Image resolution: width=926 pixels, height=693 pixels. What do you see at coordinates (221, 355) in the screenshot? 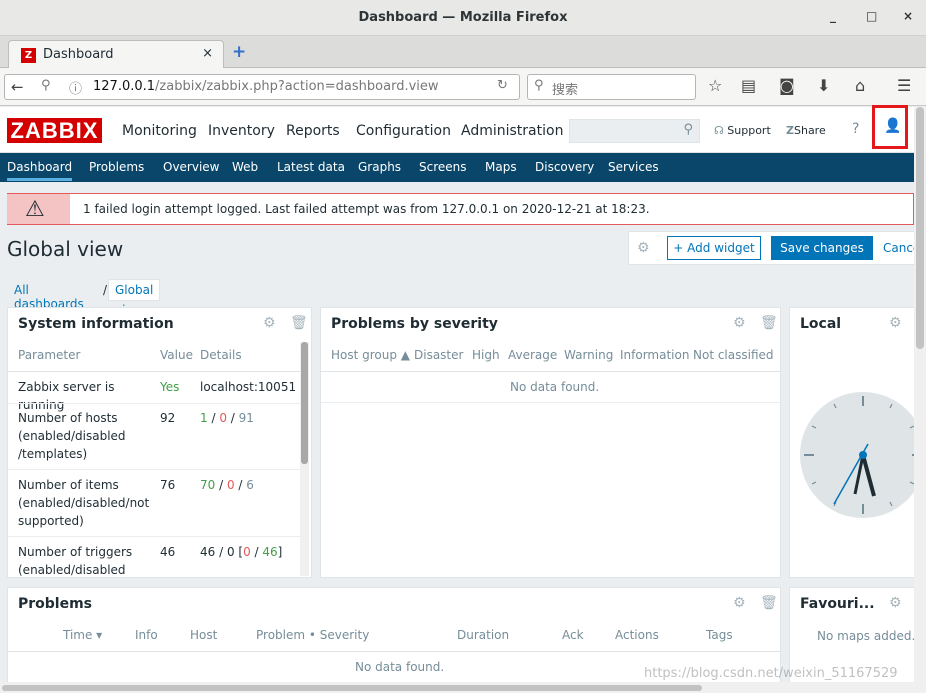
I see `column-header-details: Details` at bounding box center [221, 355].